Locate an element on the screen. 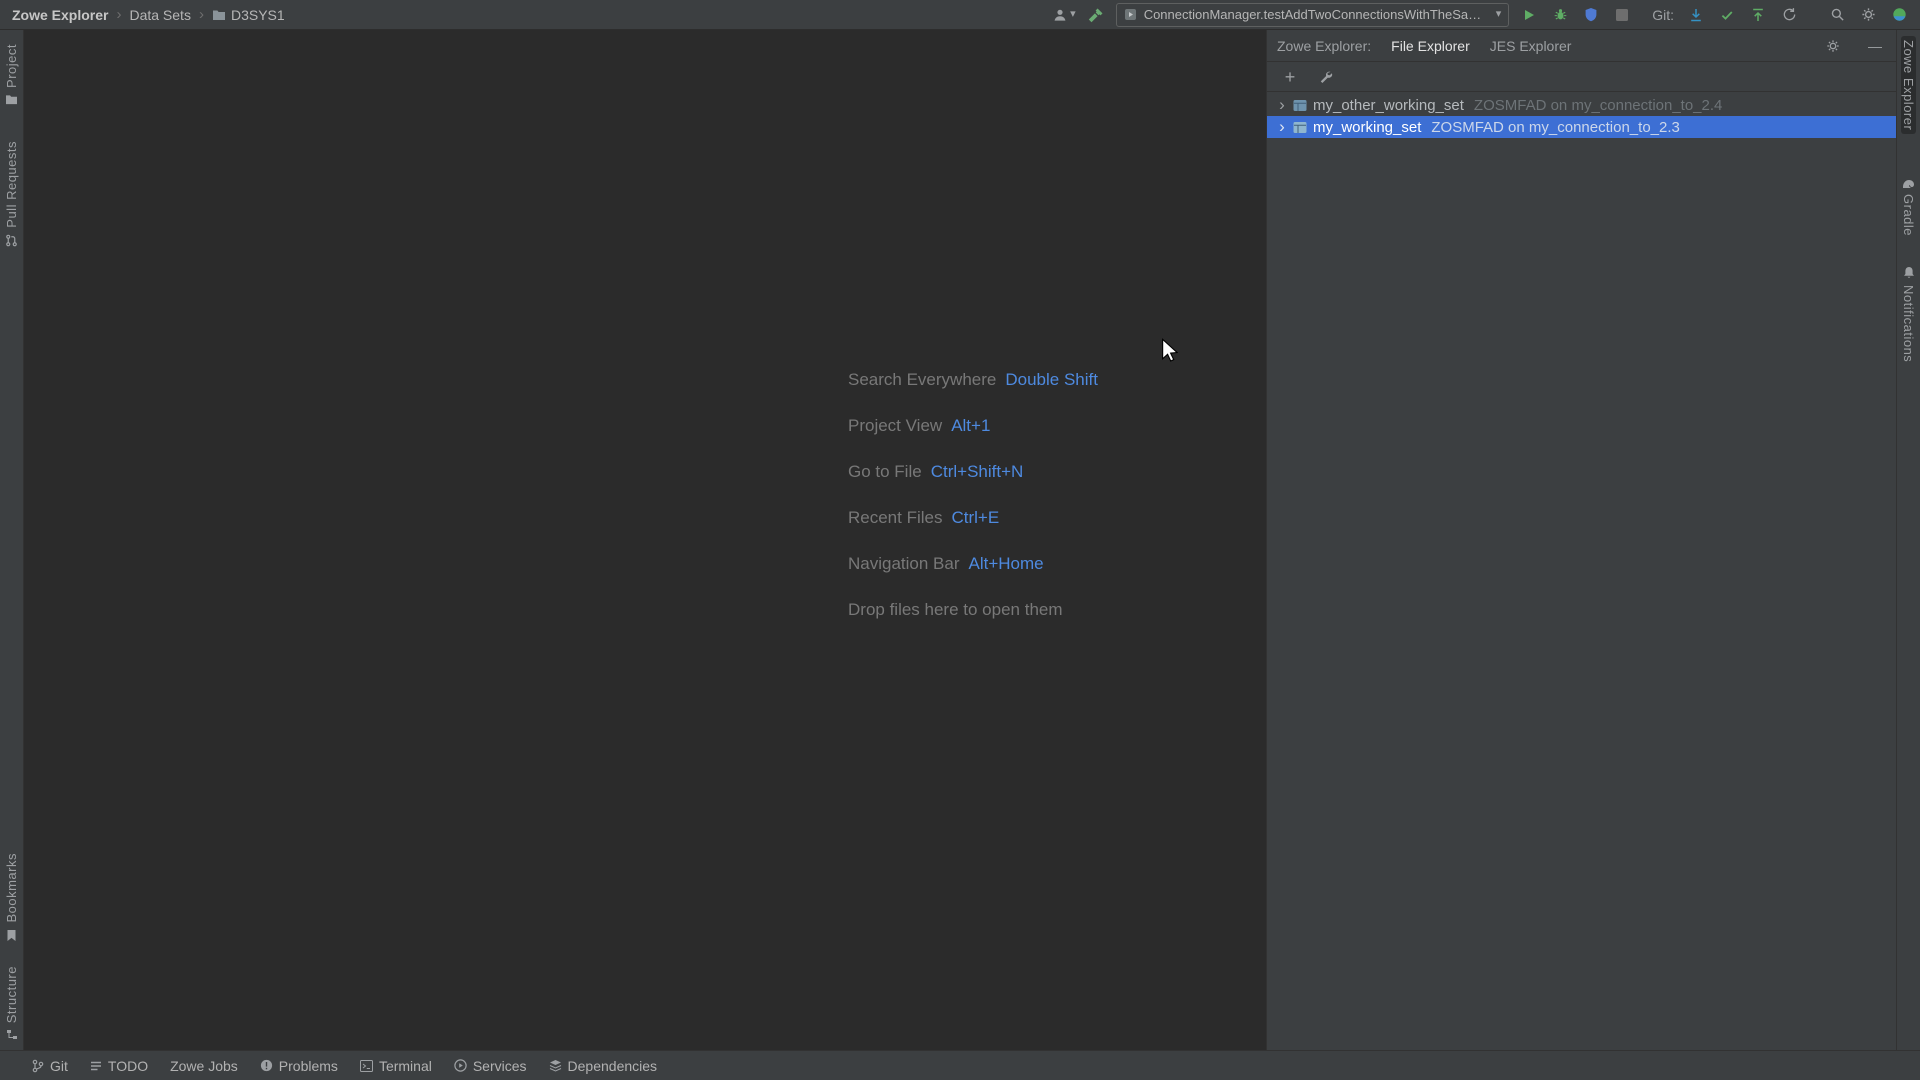  shortcut-keys: Ctrl+Shift+N is located at coordinates (977, 471).